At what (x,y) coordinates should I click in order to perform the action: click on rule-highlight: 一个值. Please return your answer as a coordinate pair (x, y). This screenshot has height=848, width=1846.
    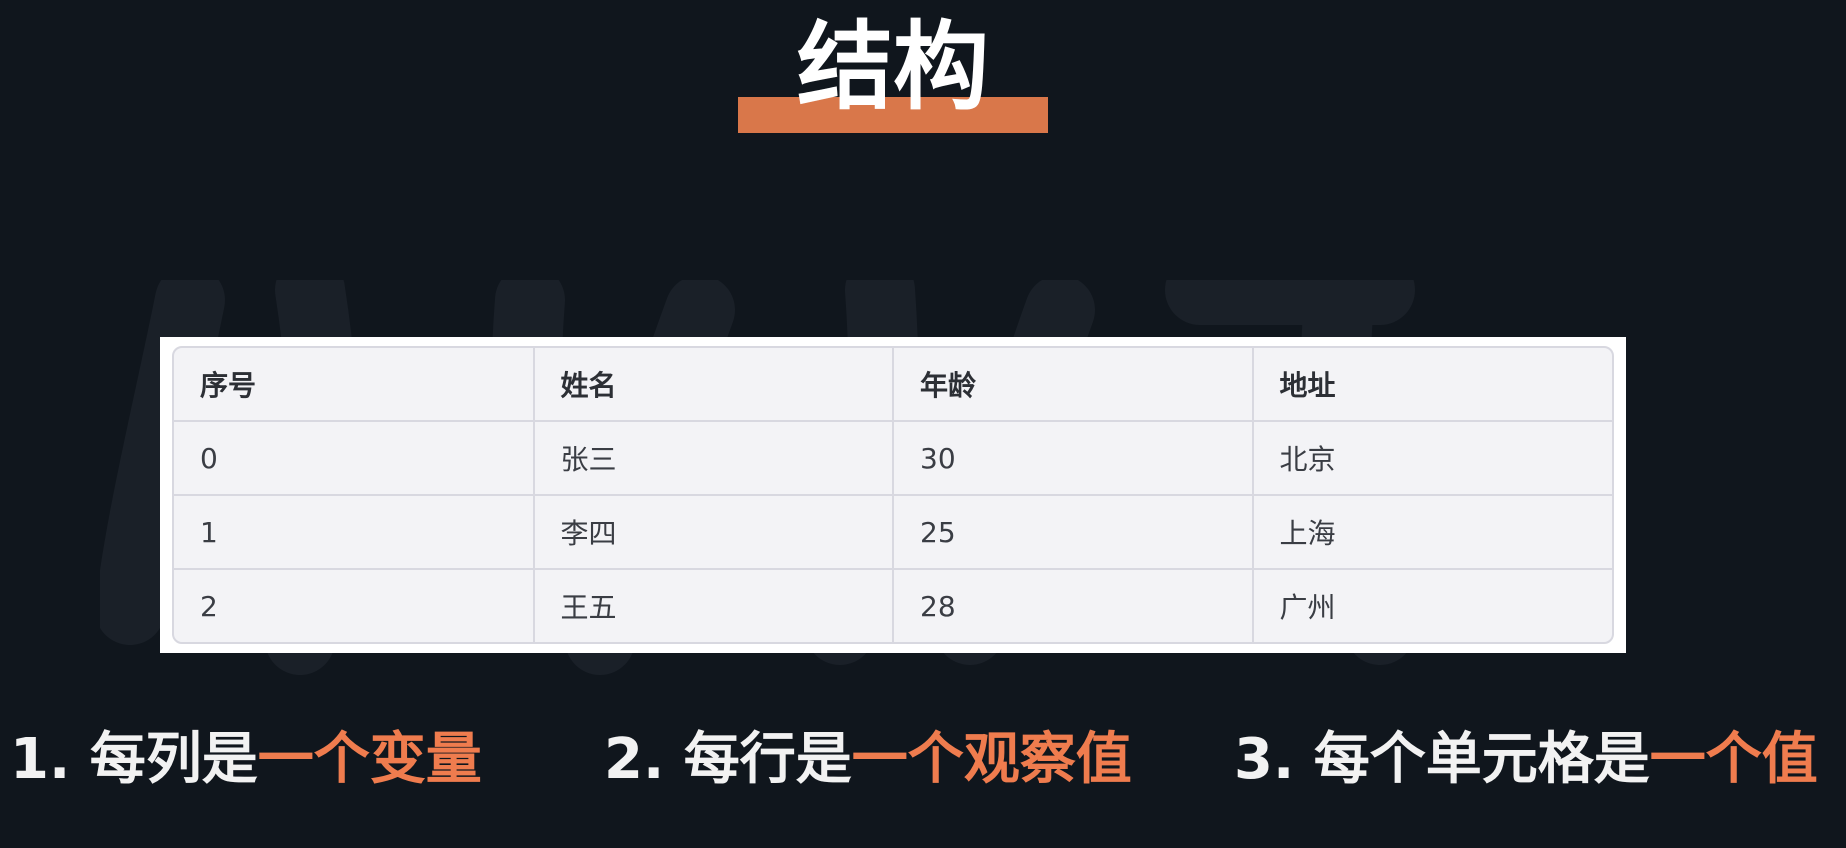
    Looking at the image, I should click on (1733, 759).